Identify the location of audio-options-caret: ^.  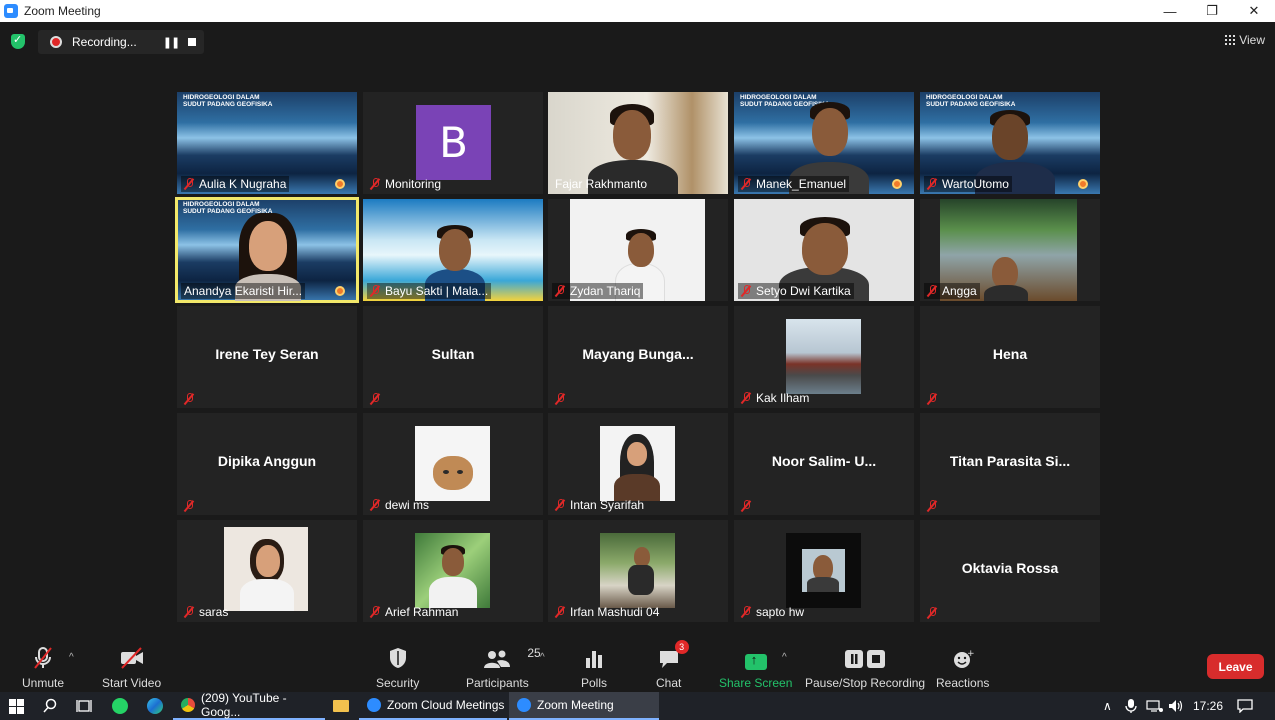
(71, 657).